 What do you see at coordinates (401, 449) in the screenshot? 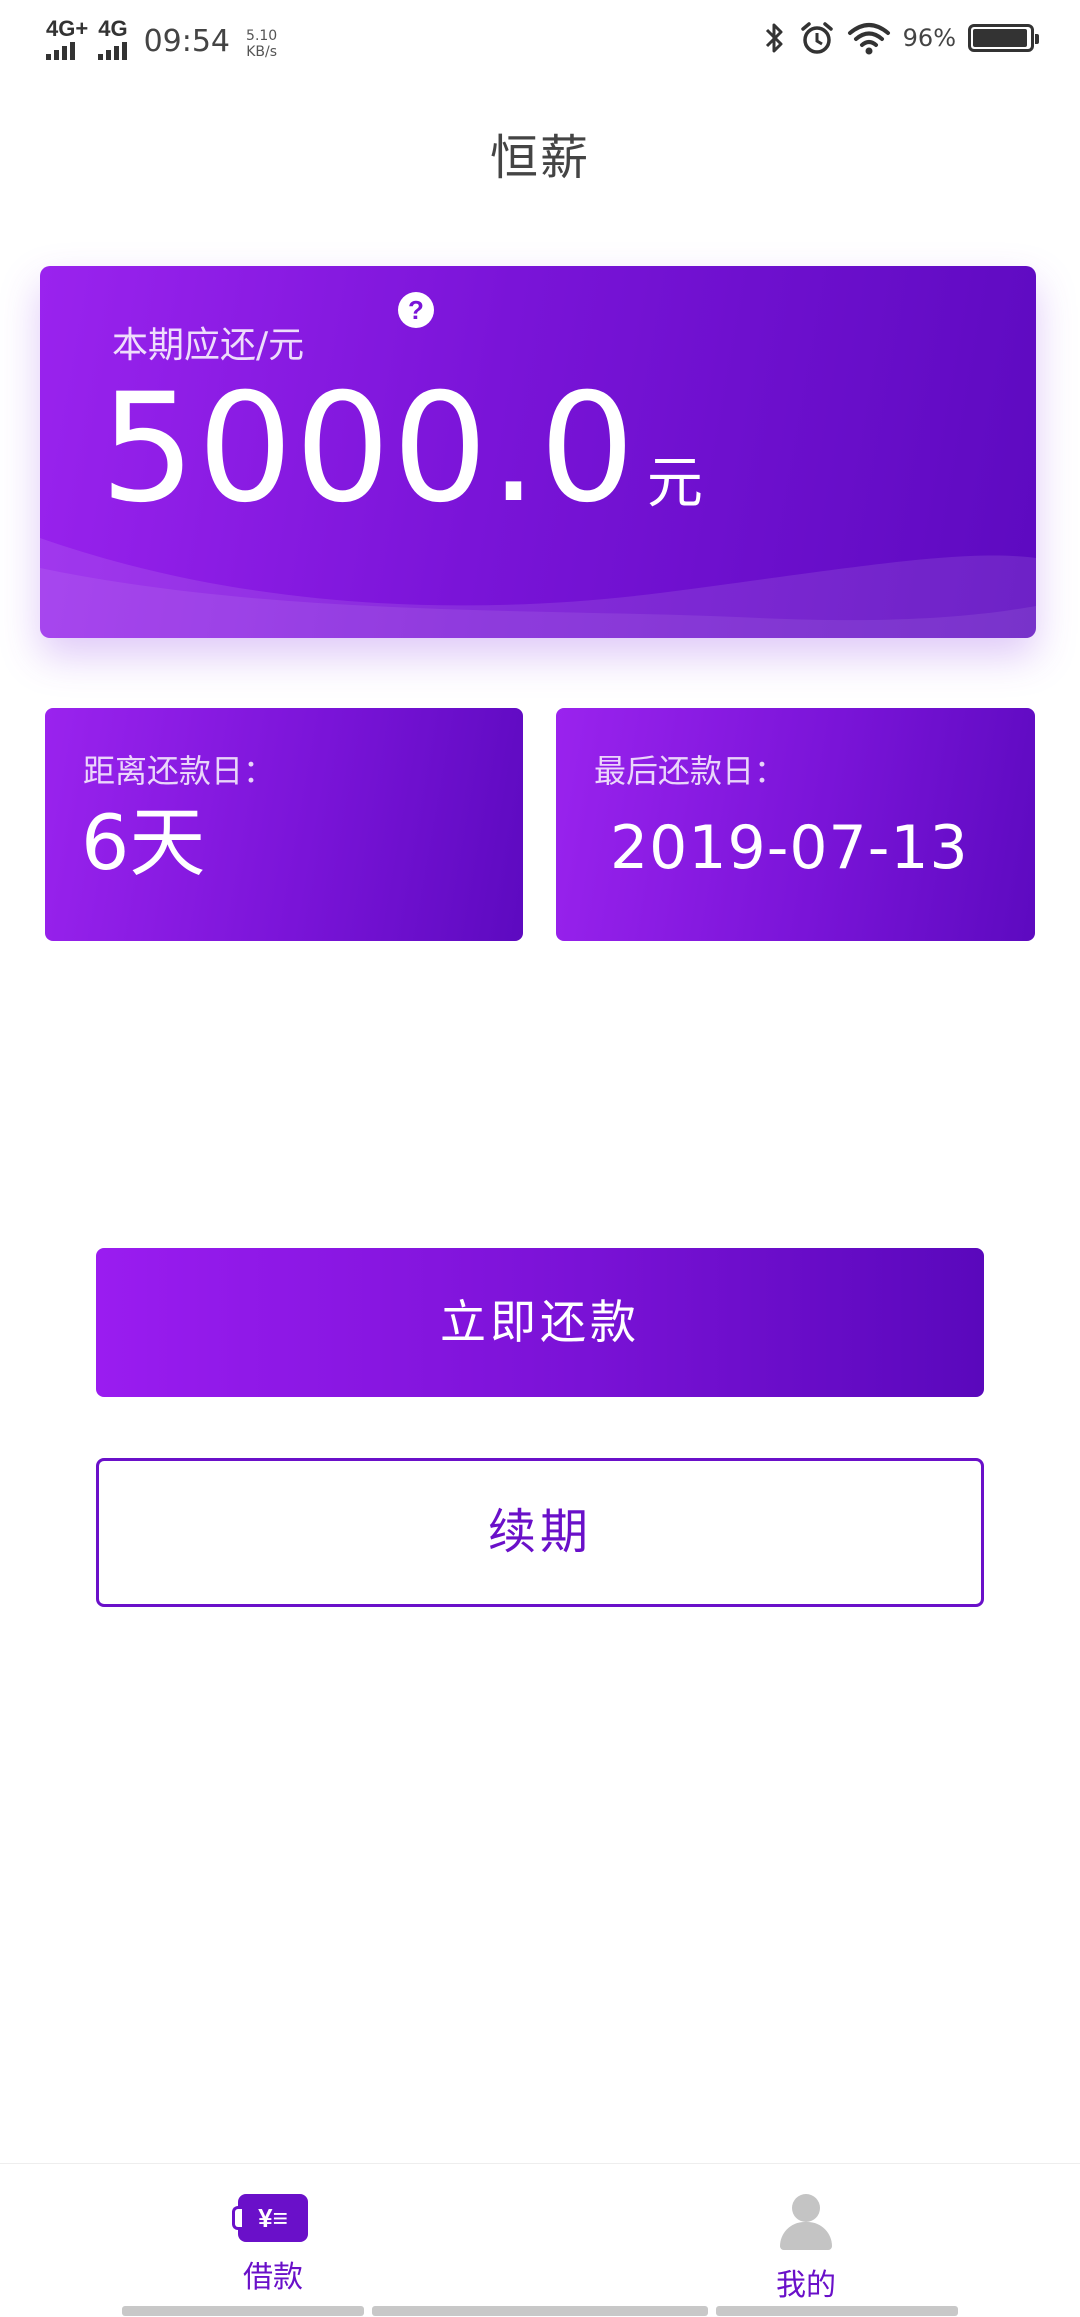
I see `repayment-amount-row: 5000.0 元` at bounding box center [401, 449].